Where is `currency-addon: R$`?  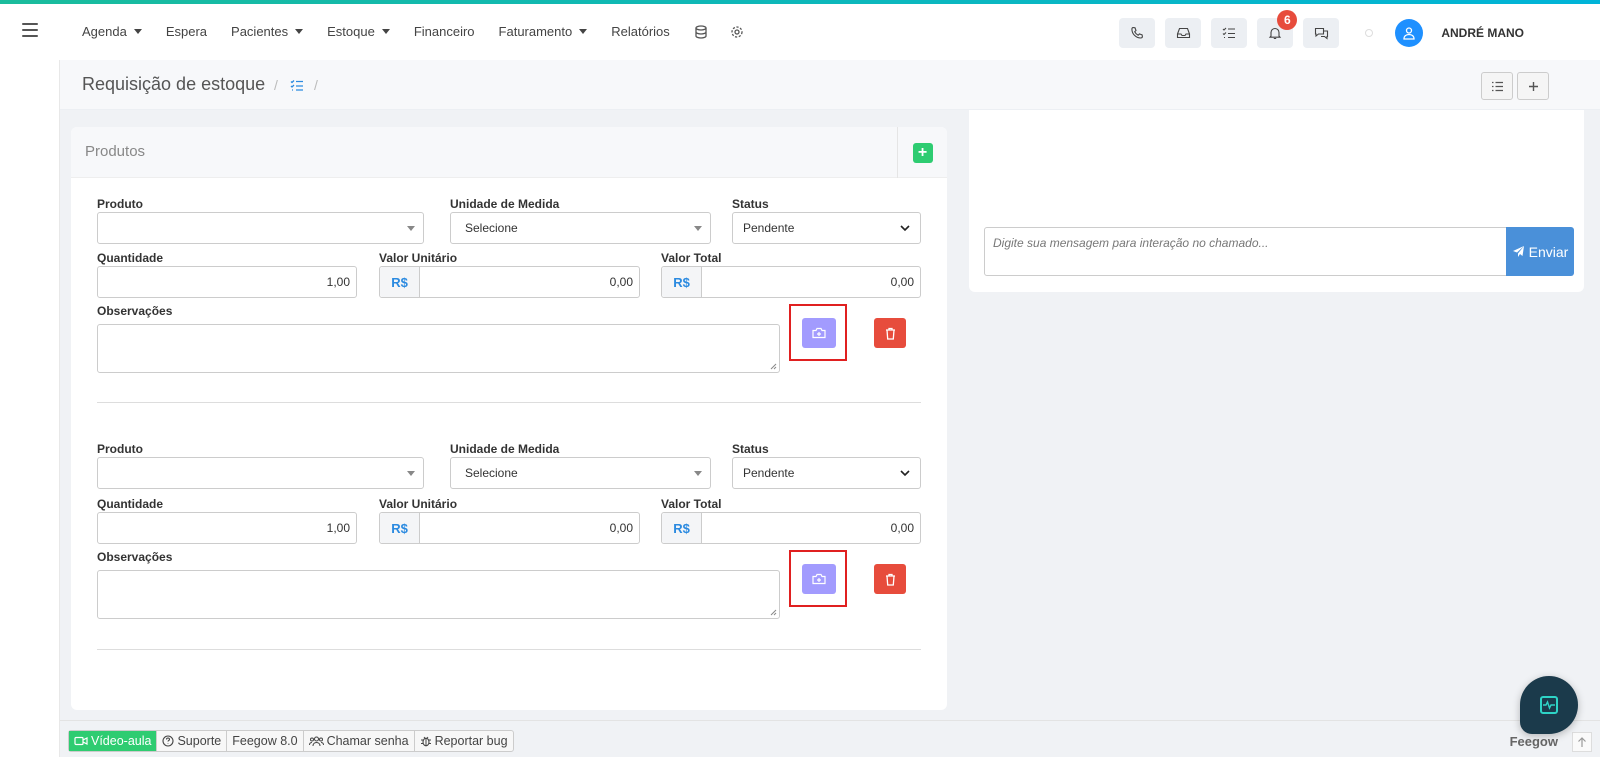
currency-addon: R$ is located at coordinates (400, 282).